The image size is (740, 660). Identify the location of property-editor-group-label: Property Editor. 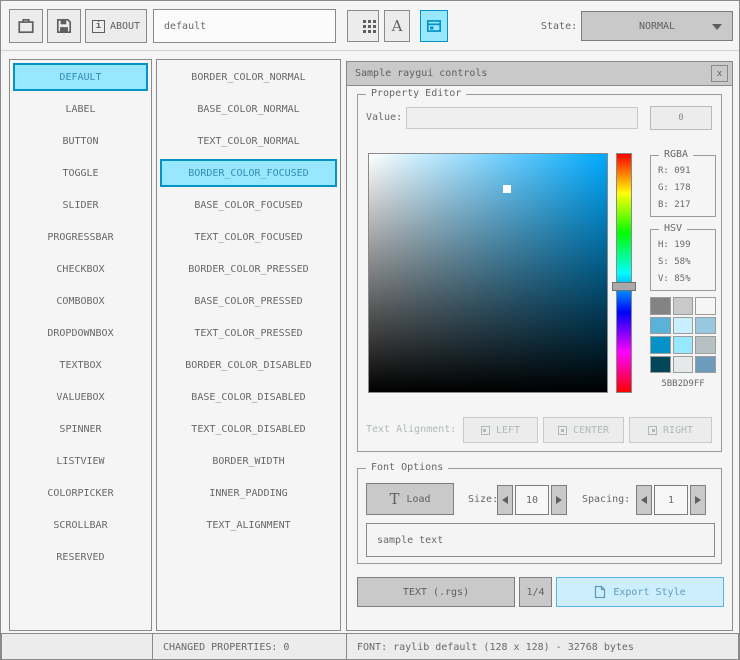
(416, 93).